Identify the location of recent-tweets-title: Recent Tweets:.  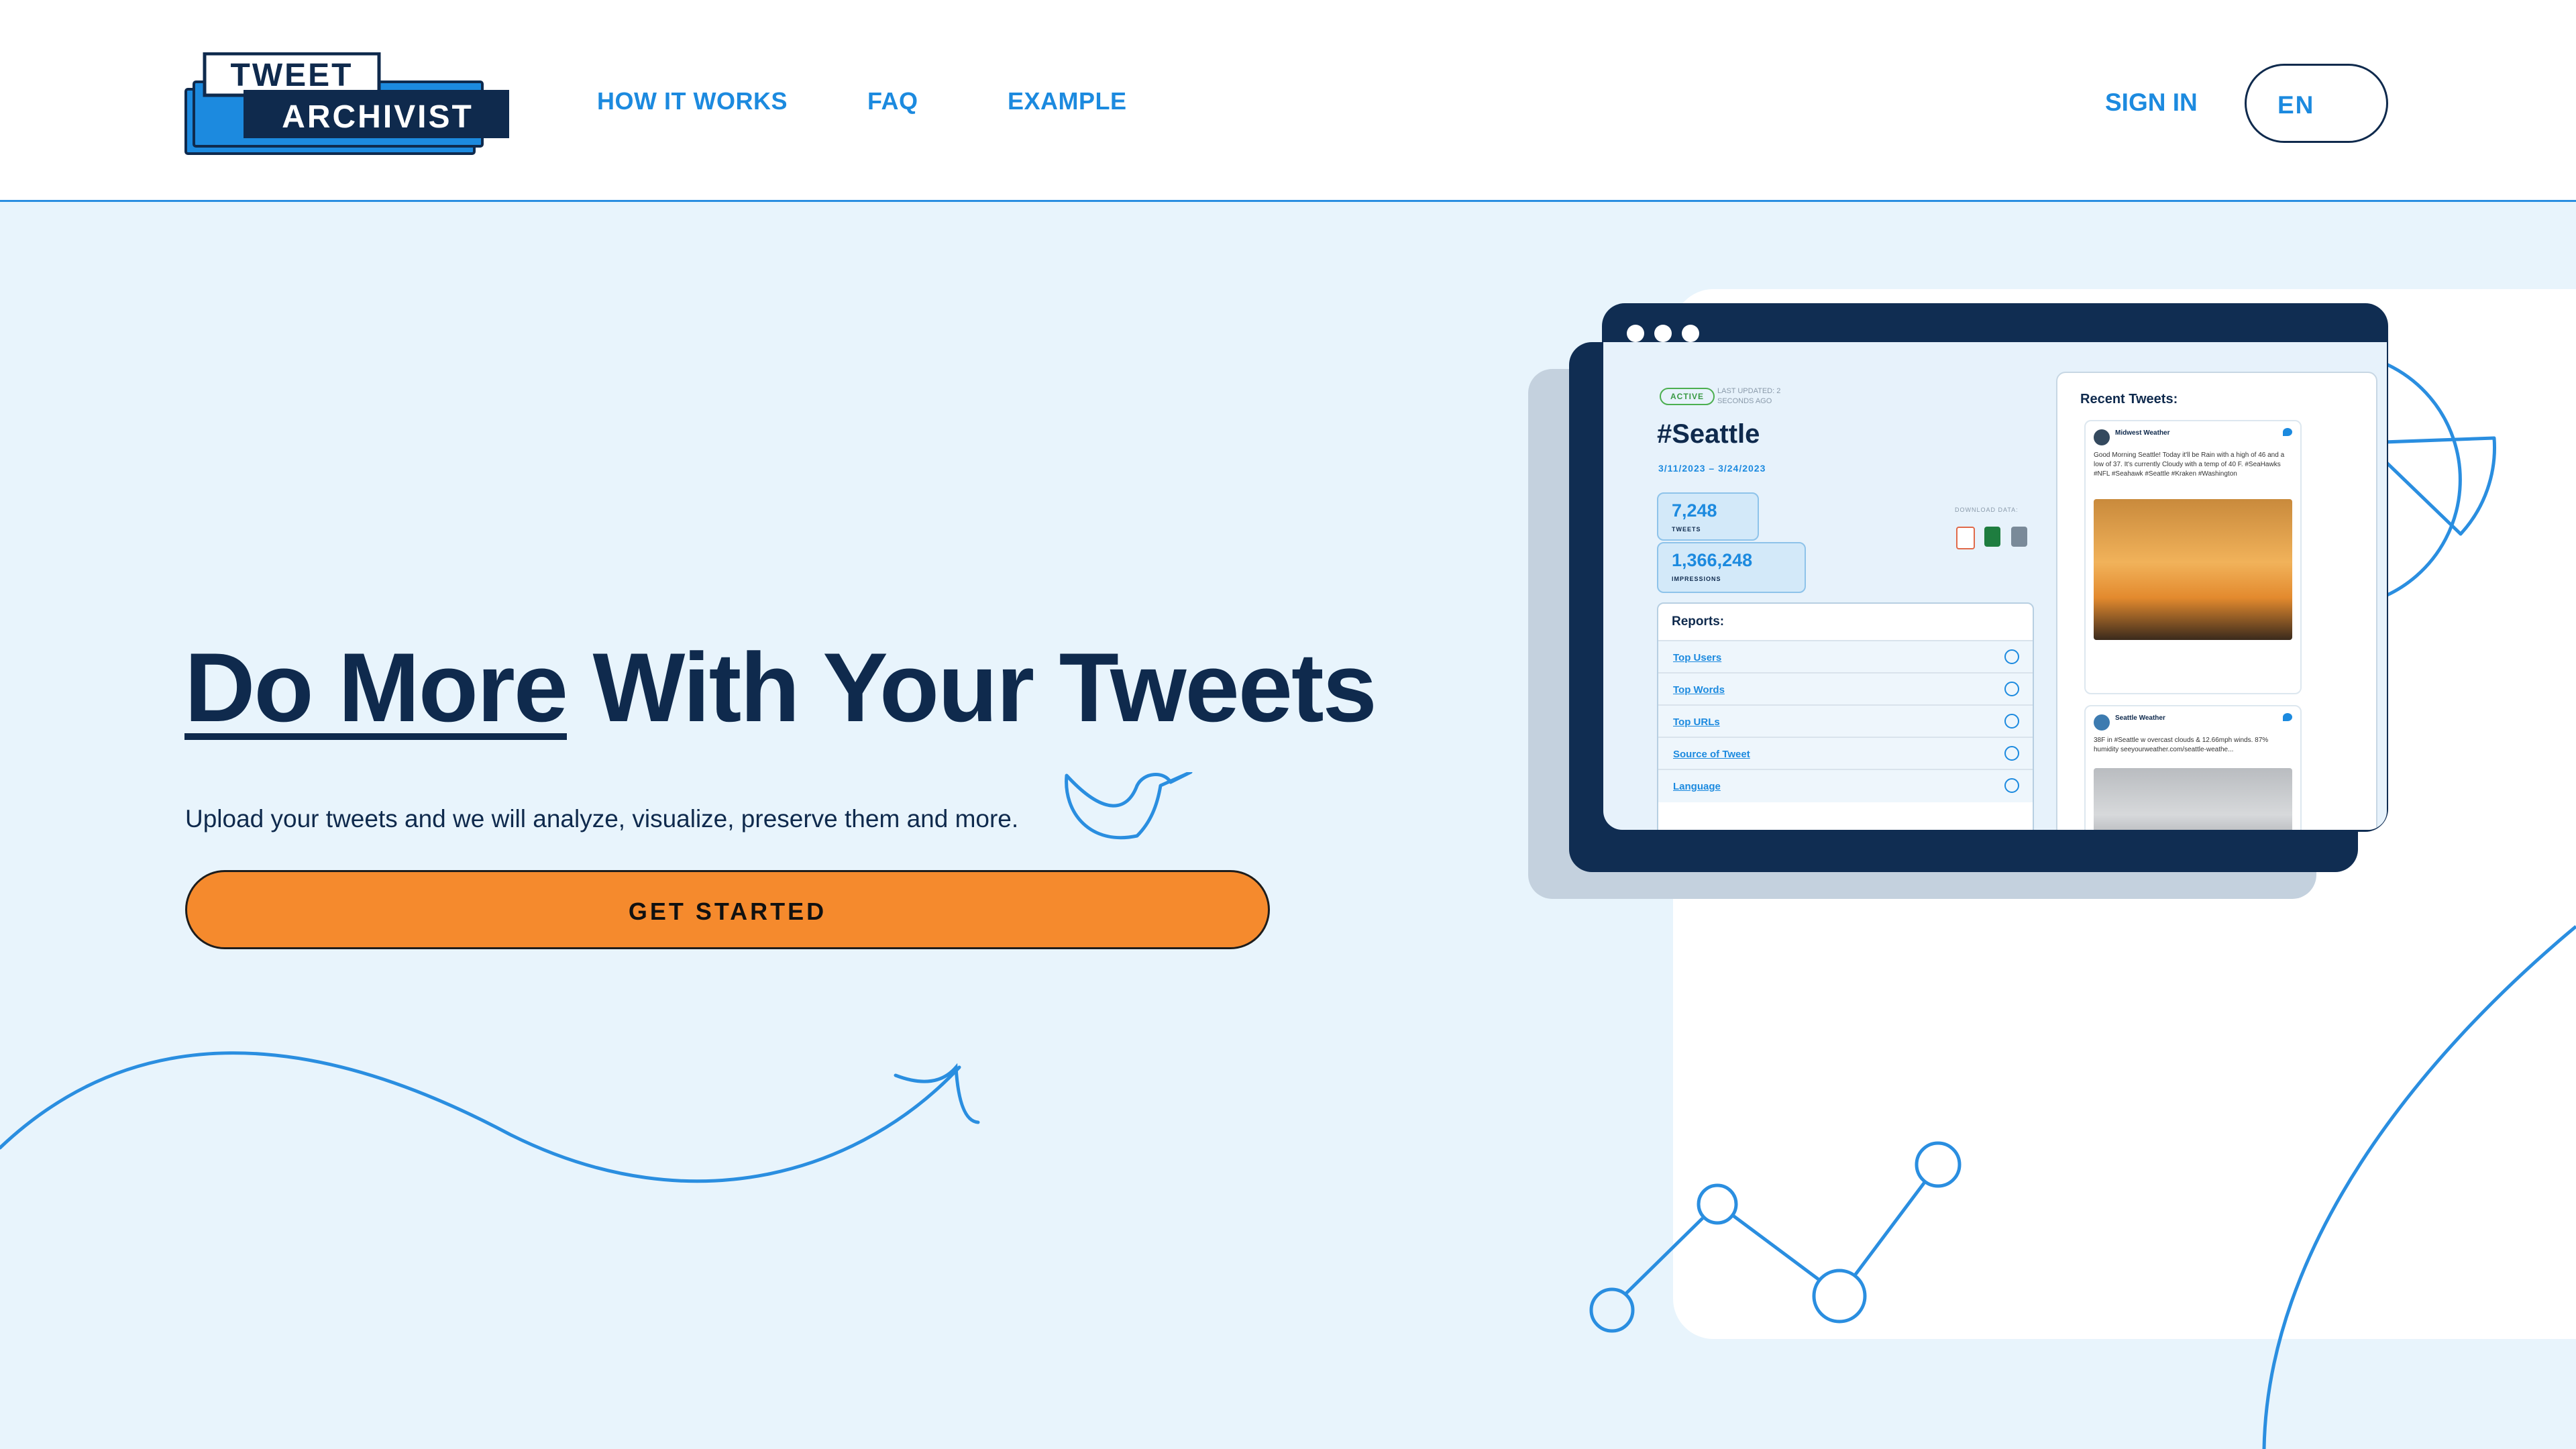
(2129, 399).